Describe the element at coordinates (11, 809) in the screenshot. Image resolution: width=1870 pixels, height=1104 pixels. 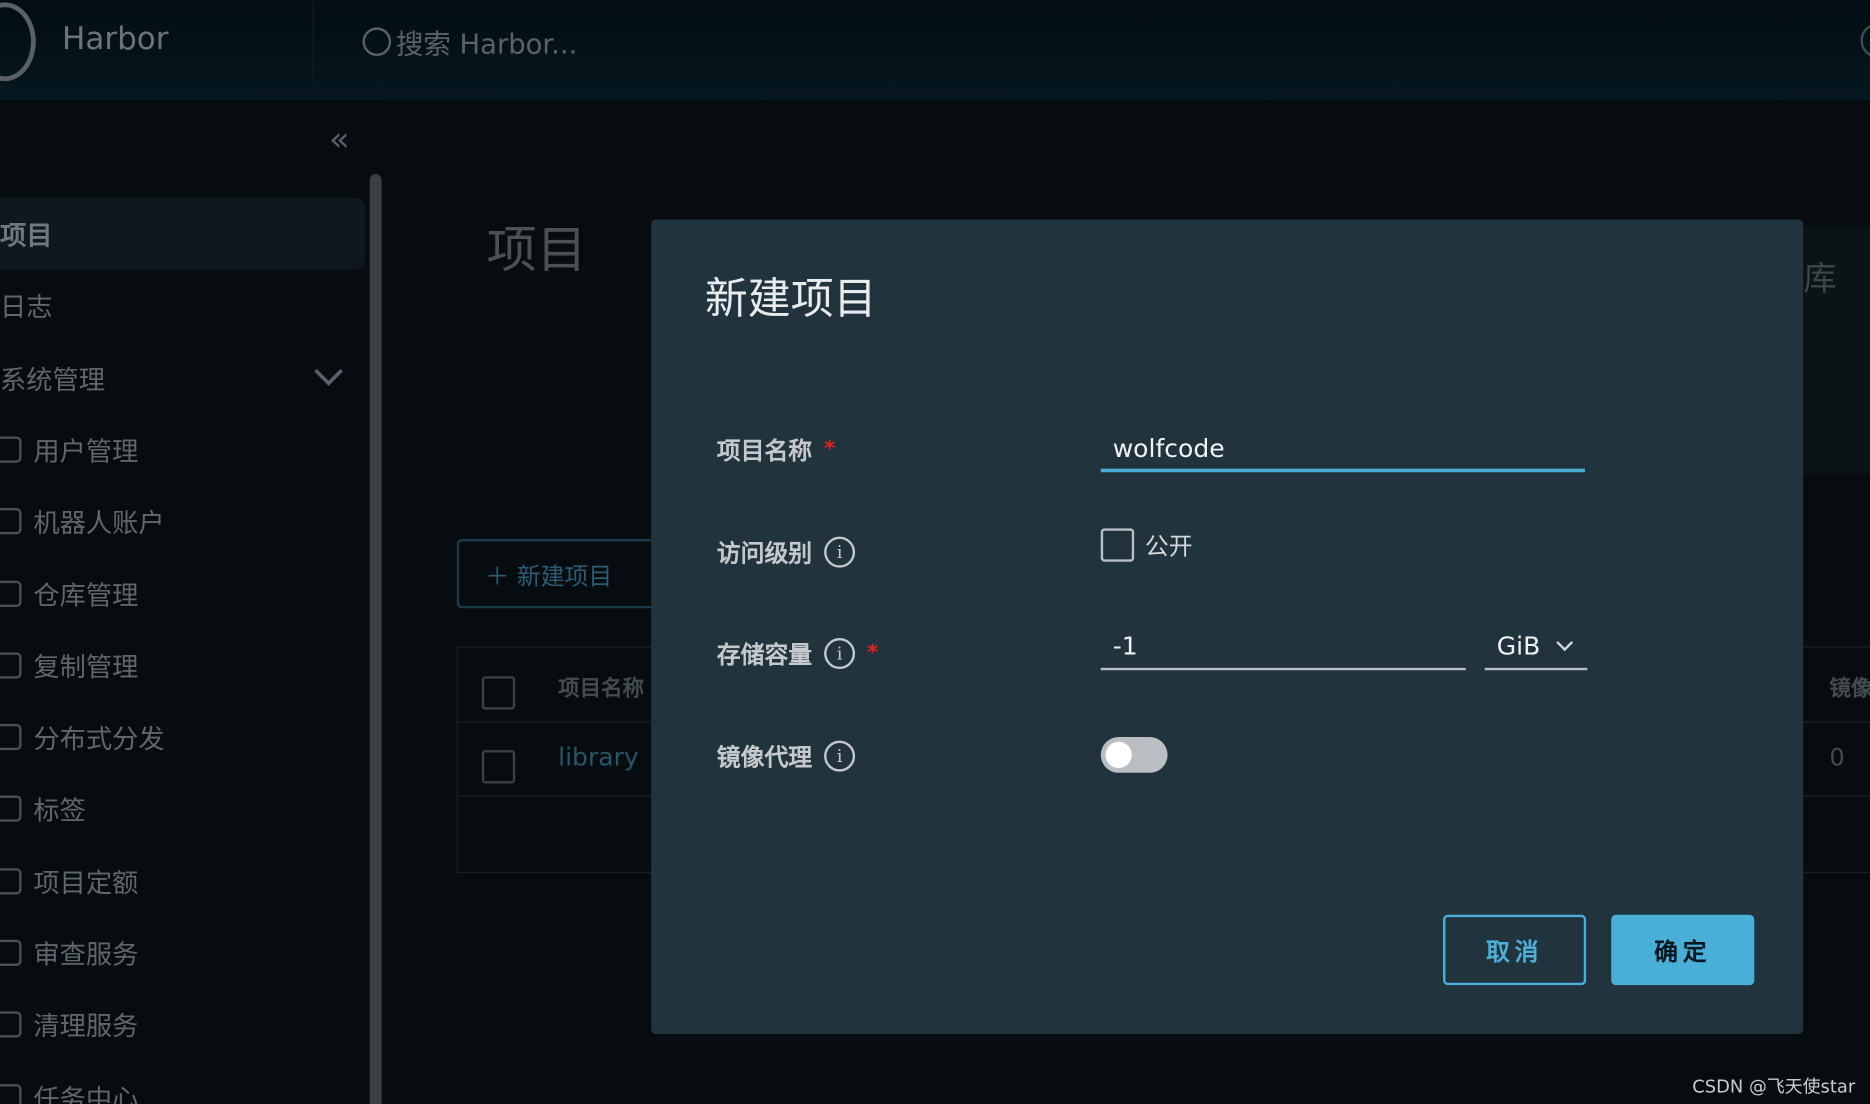
I see `tag-icon` at that location.